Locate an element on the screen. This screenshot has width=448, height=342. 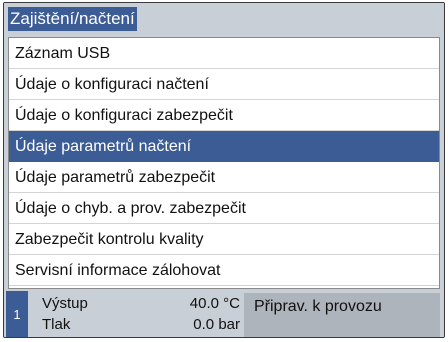
output-row: Výstup 40.0 °C is located at coordinates (136, 303).